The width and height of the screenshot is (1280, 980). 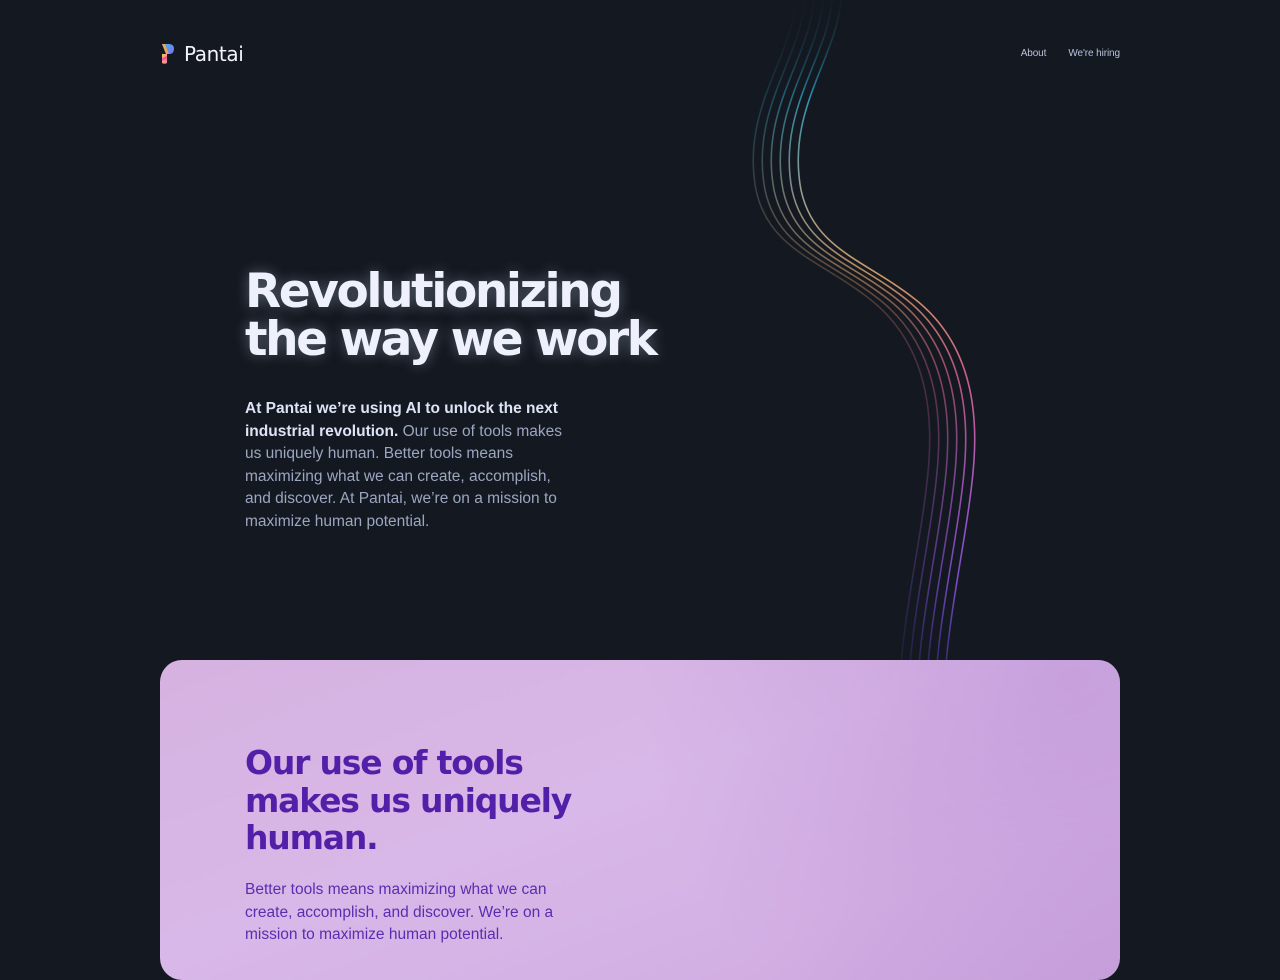 What do you see at coordinates (434, 291) in the screenshot?
I see `hero-title-line-1: Revolutionizing` at bounding box center [434, 291].